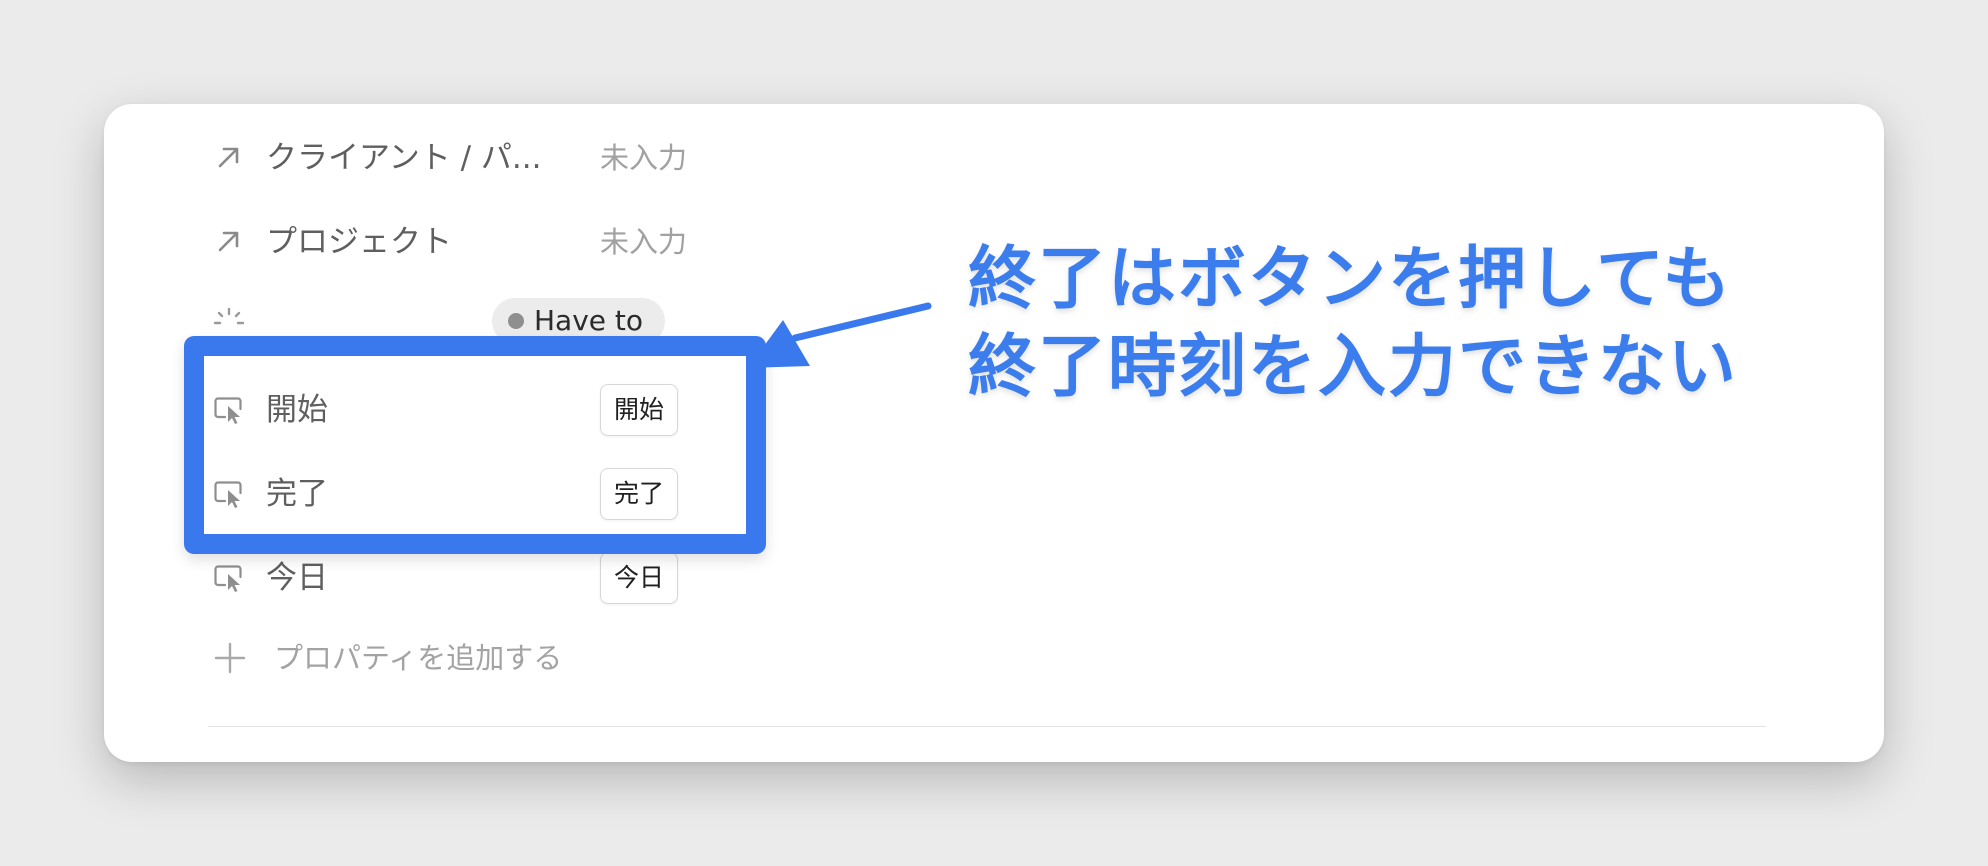  Describe the element at coordinates (532, 494) in the screenshot. I see `property-row-done: 完了 完了` at that location.